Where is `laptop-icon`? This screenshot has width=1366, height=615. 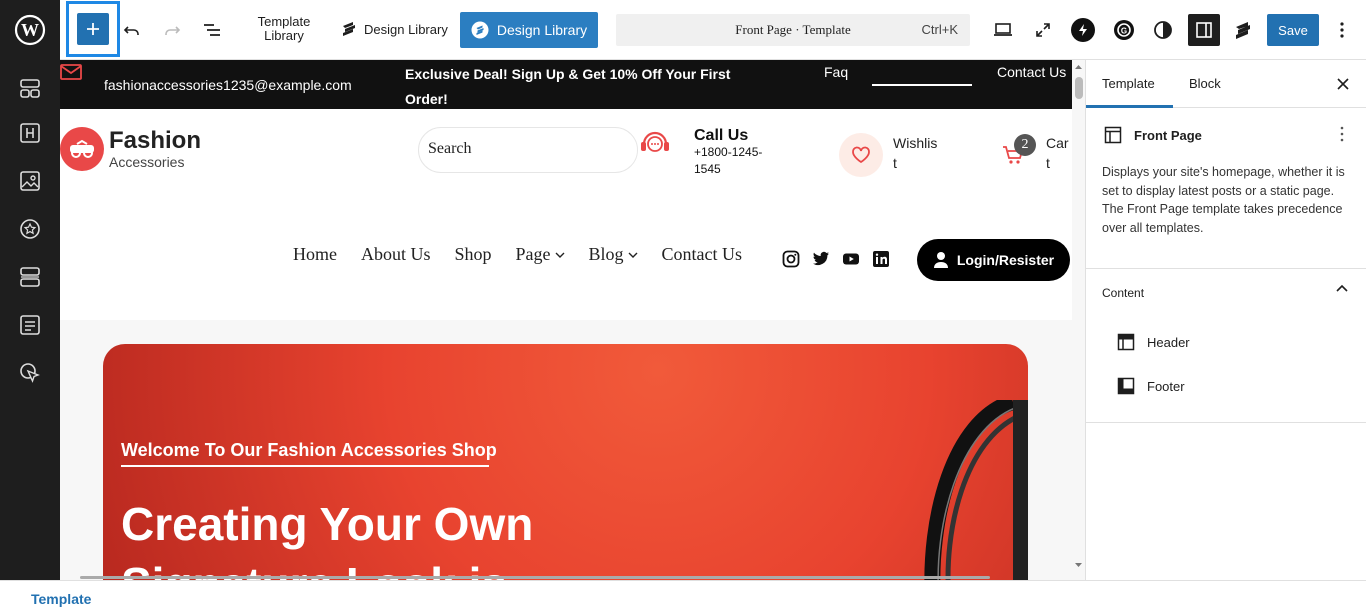 laptop-icon is located at coordinates (1003, 29).